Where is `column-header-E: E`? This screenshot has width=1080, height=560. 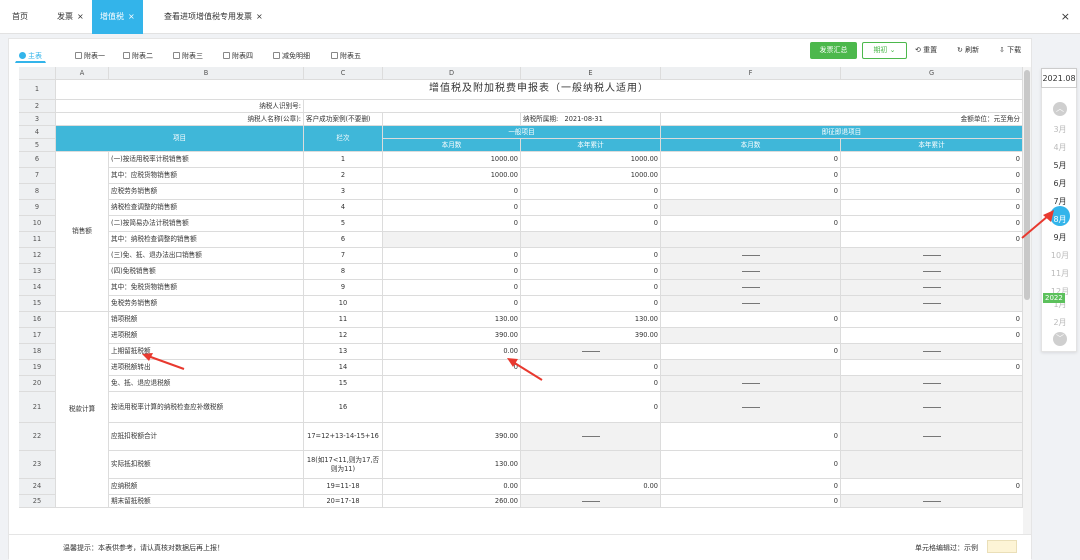
column-header-E: E is located at coordinates (591, 73).